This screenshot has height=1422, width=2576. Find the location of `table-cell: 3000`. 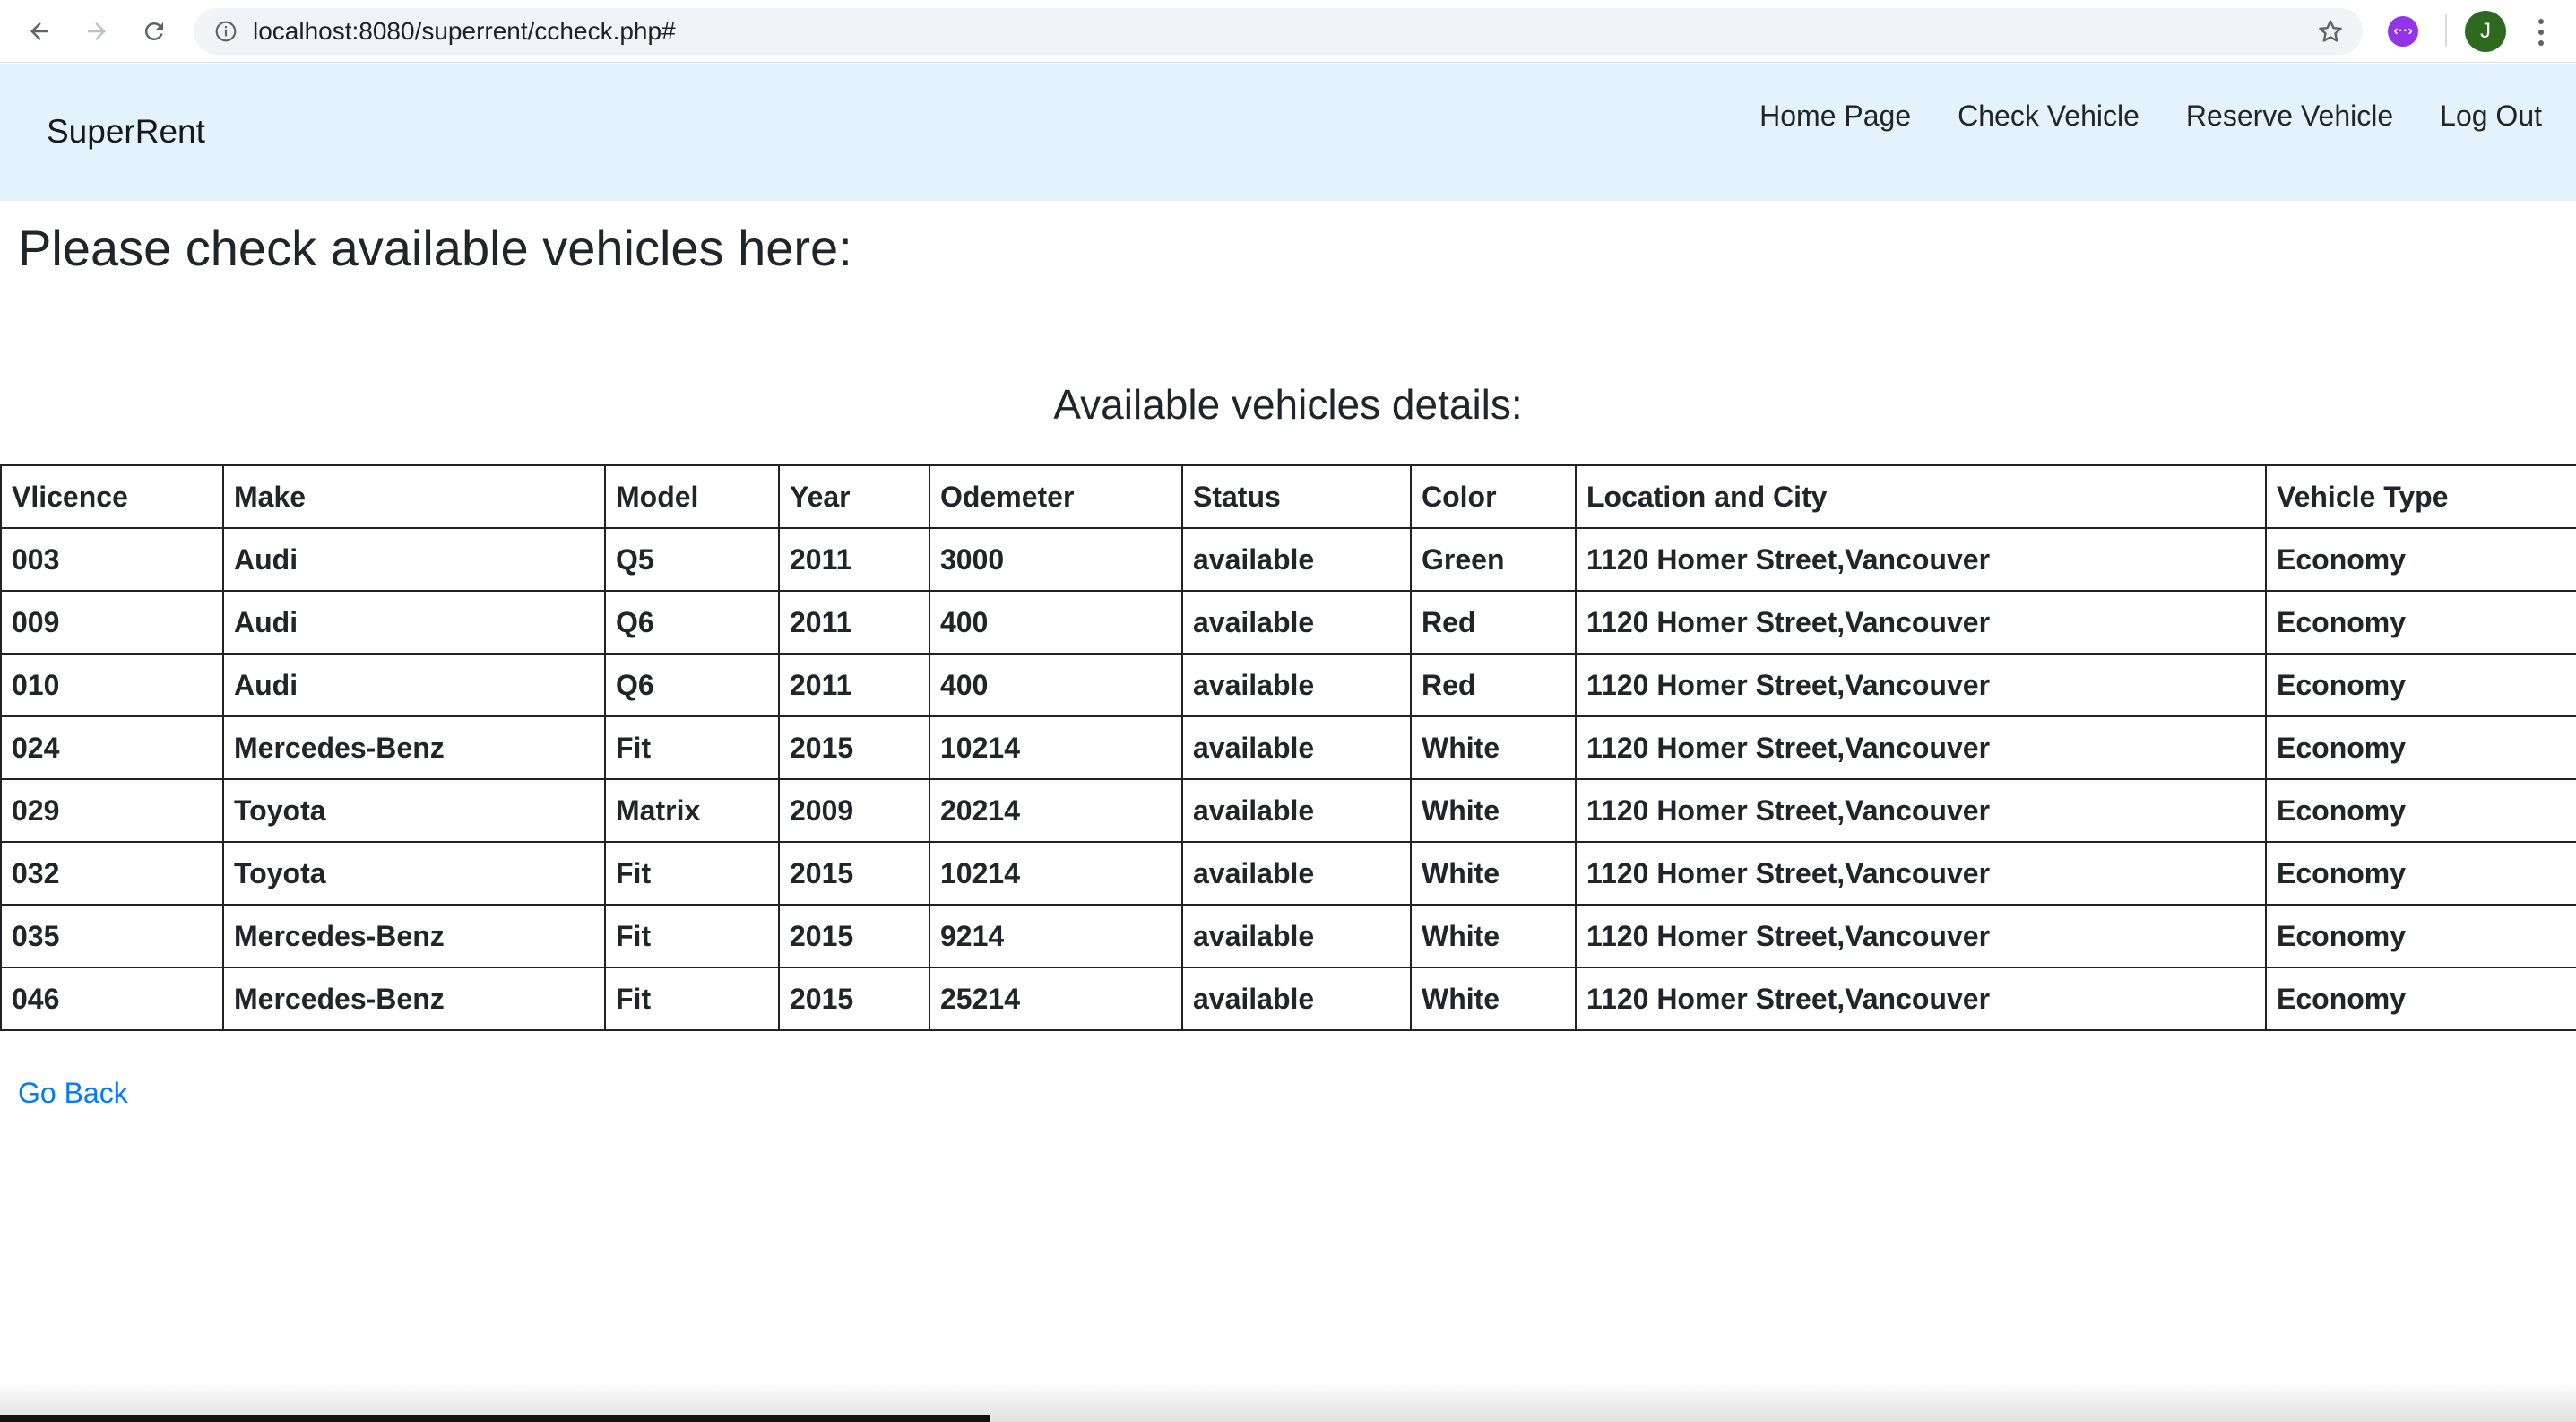

table-cell: 3000 is located at coordinates (1056, 559).